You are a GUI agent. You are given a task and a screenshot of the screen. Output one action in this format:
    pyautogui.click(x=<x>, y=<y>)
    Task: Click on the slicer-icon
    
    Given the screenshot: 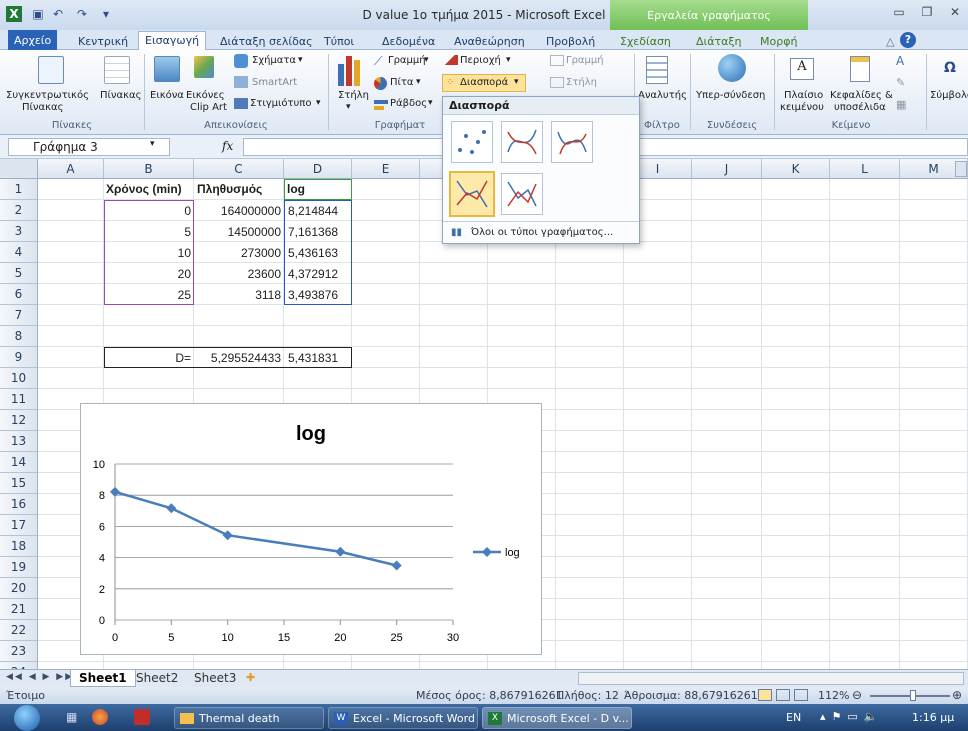 What is the action you would take?
    pyautogui.click(x=657, y=70)
    